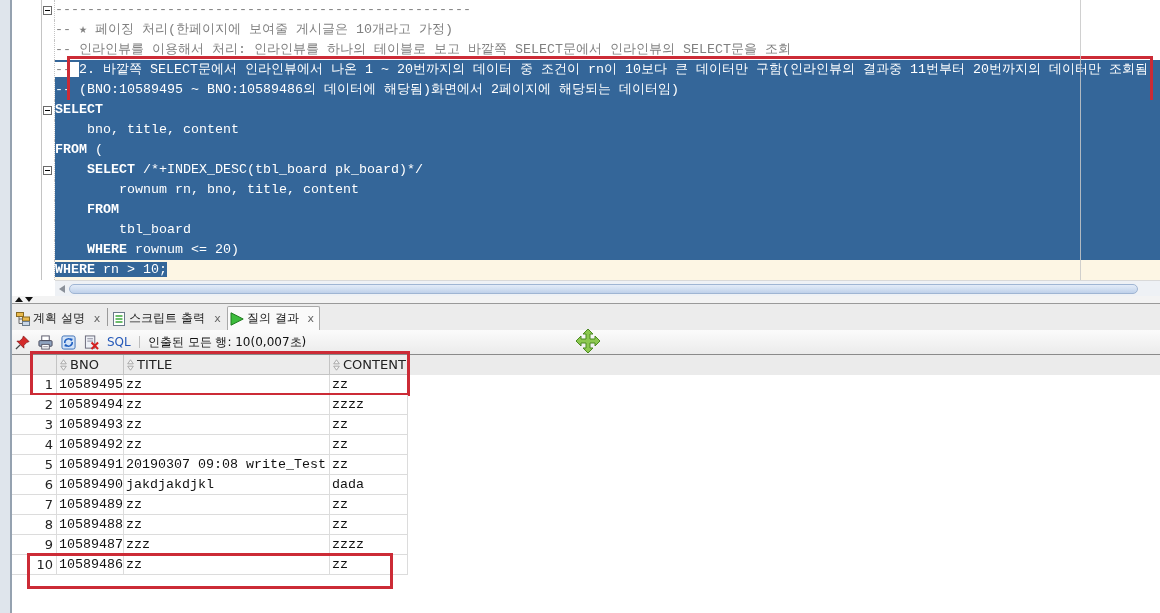 This screenshot has width=1160, height=613. What do you see at coordinates (91, 342) in the screenshot?
I see `document-cross-icon` at bounding box center [91, 342].